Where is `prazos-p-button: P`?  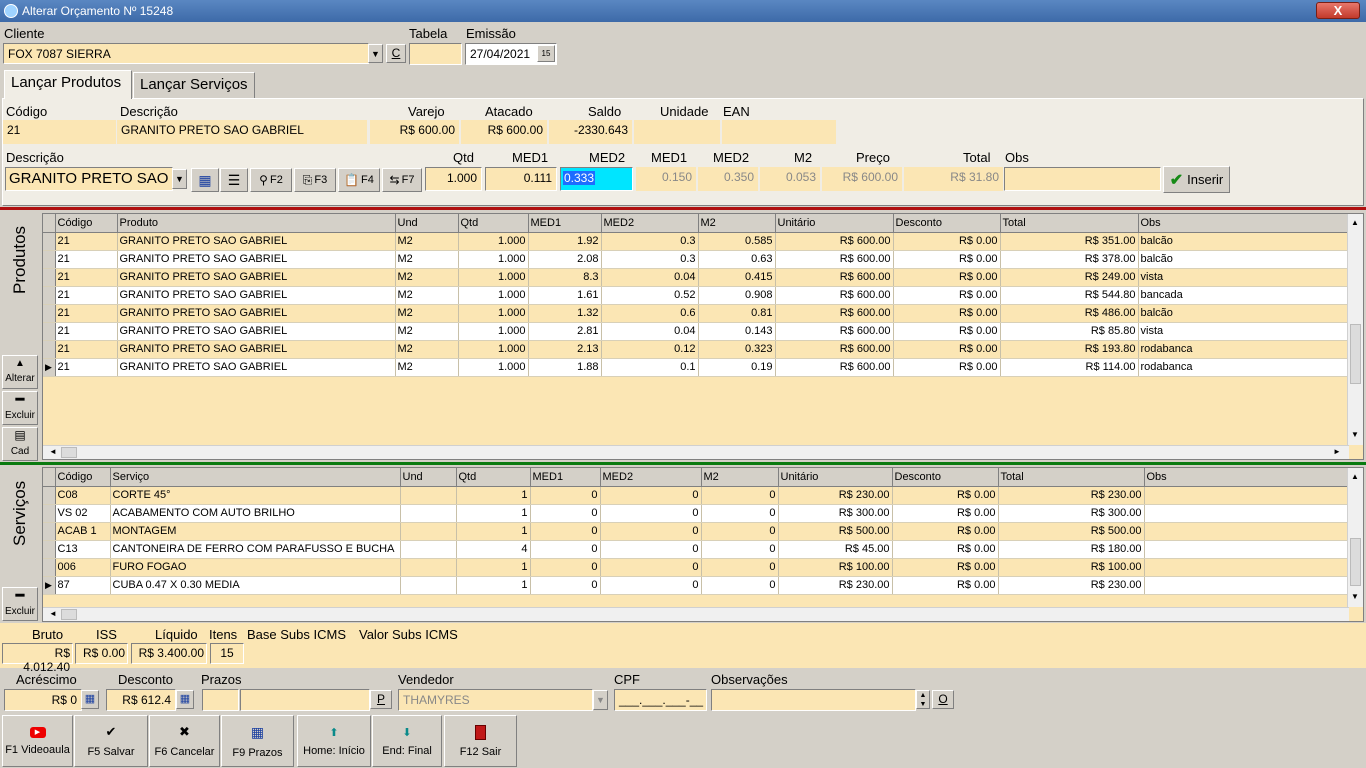 prazos-p-button: P is located at coordinates (381, 699).